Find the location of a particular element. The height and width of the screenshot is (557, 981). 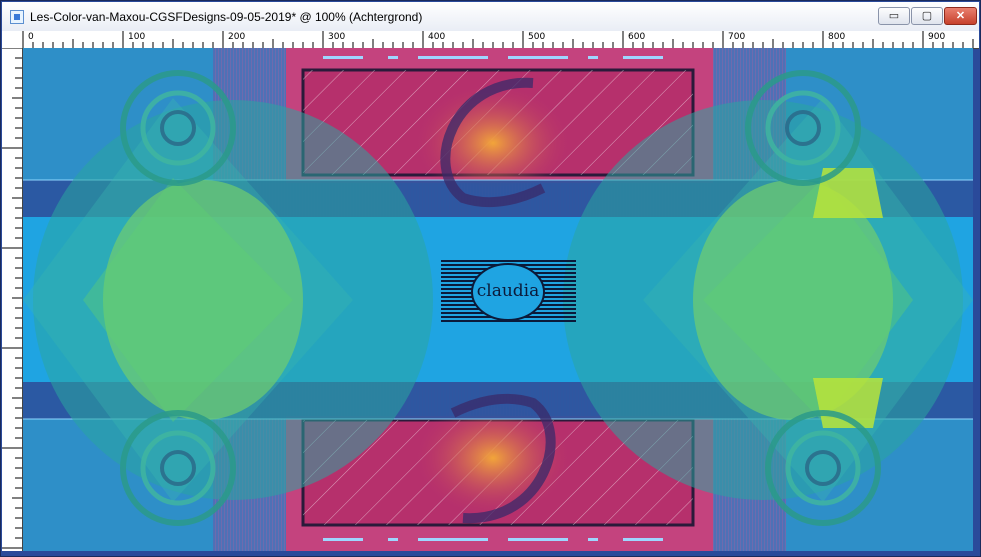

vertical-ruler is located at coordinates (12, 299).